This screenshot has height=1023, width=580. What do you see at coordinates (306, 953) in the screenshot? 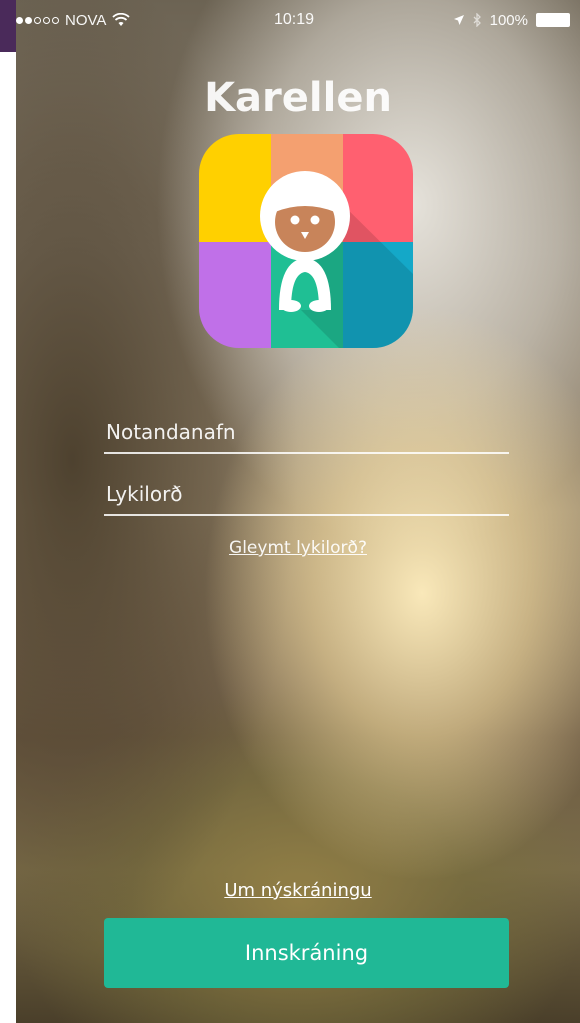
I see `login-button: Innskráning` at bounding box center [306, 953].